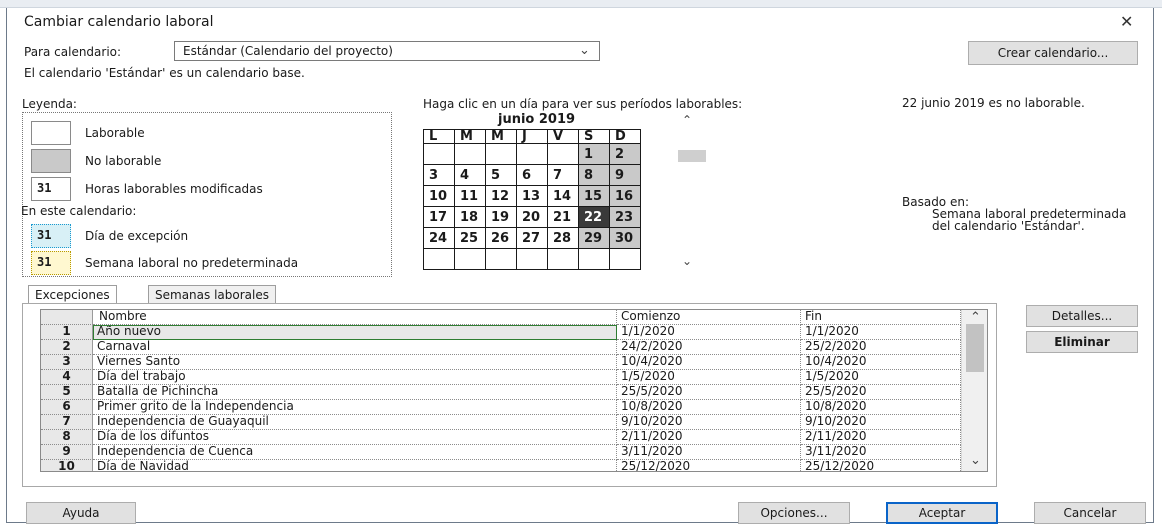 The height and width of the screenshot is (526, 1162). What do you see at coordinates (470, 217) in the screenshot?
I see `calendar-day-cell: 18` at bounding box center [470, 217].